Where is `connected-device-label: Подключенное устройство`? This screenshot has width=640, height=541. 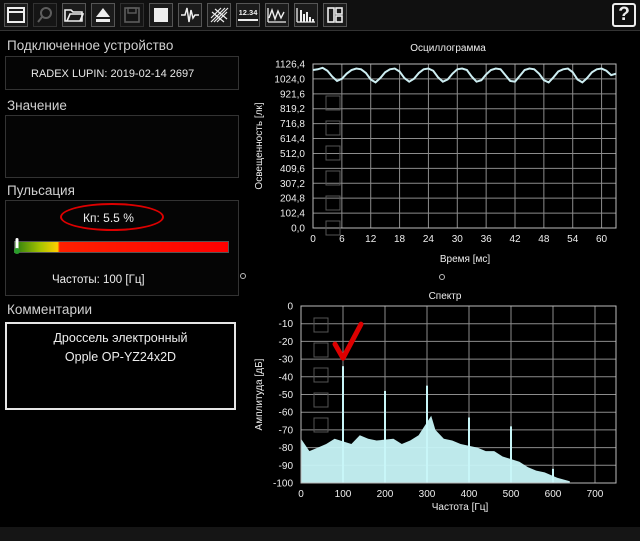 connected-device-label: Подключенное устройство is located at coordinates (90, 45).